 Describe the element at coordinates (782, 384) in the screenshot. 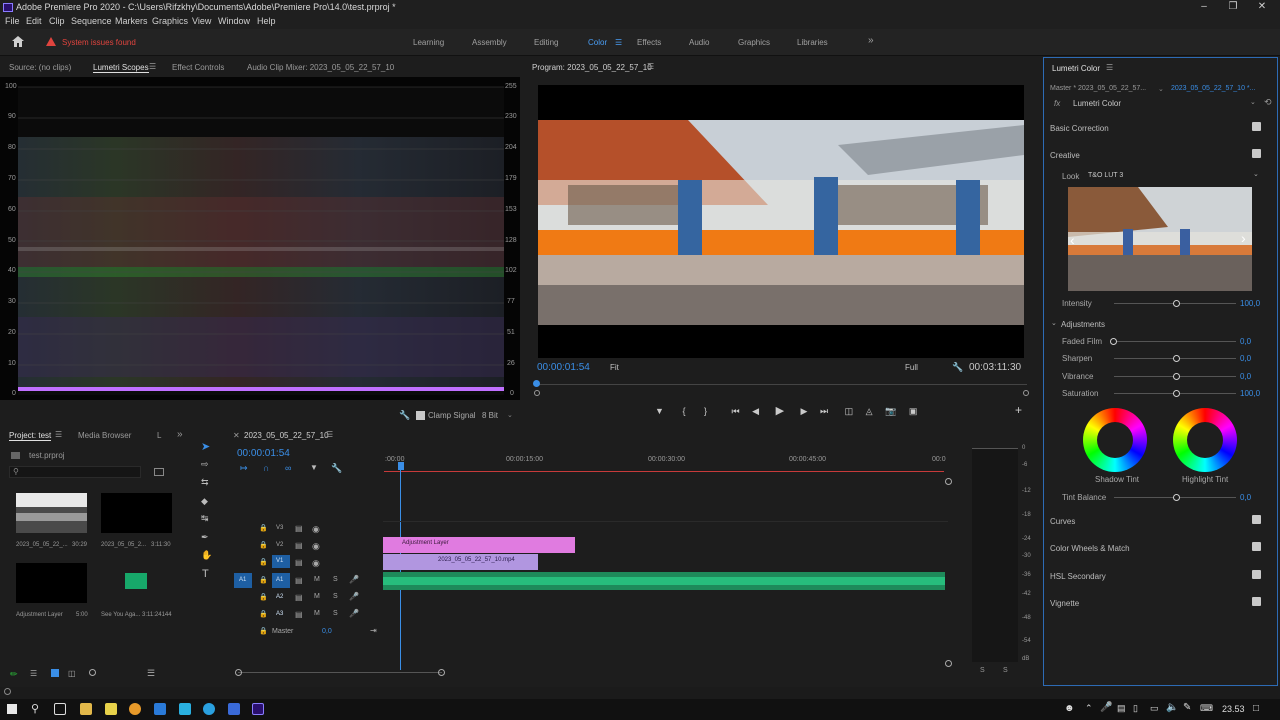

I see `program-scrub-bar` at that location.